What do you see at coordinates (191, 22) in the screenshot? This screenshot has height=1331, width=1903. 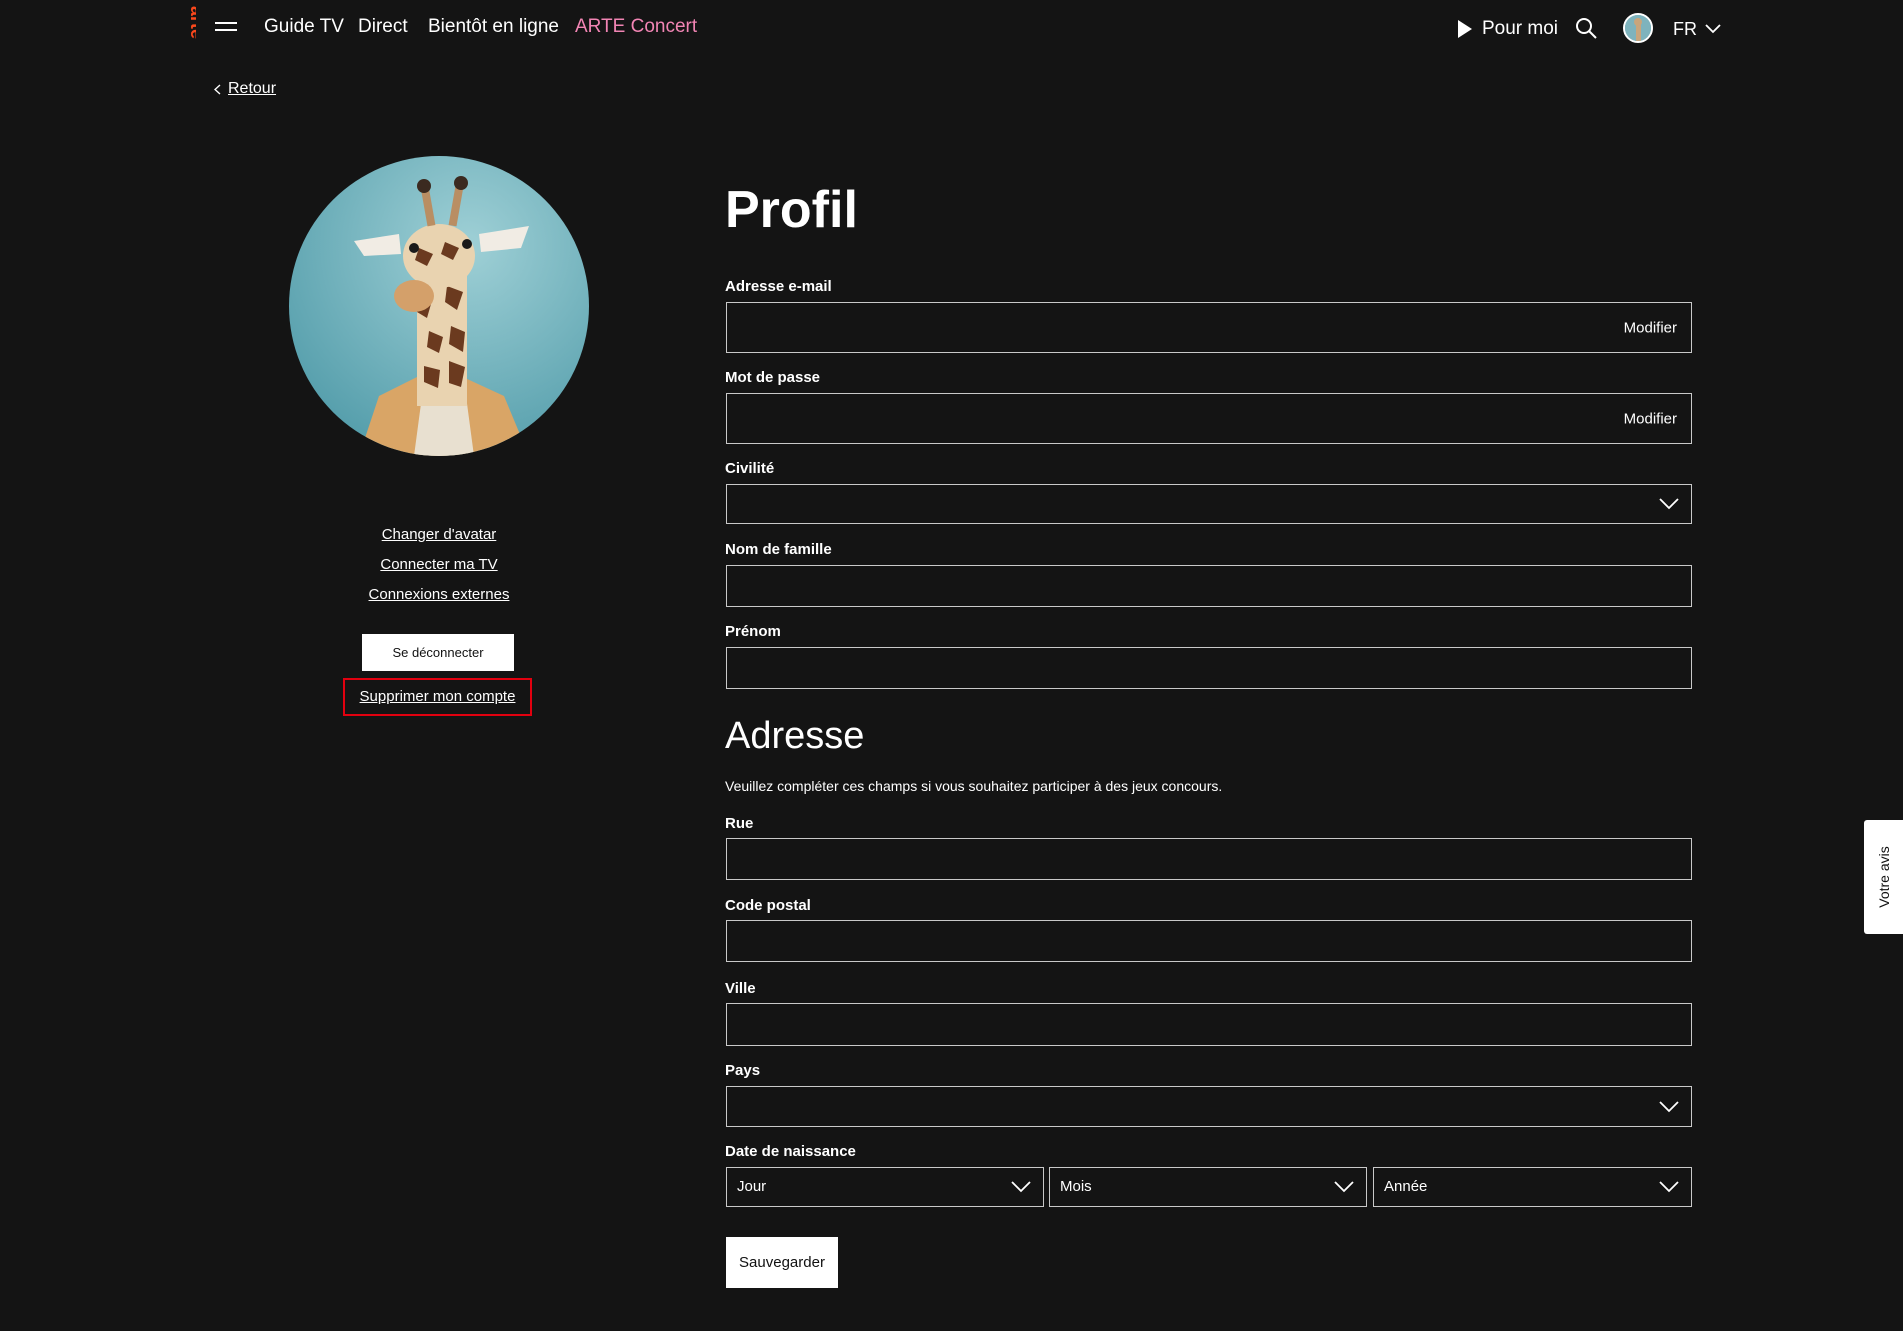 I see `logo-text: arte` at bounding box center [191, 22].